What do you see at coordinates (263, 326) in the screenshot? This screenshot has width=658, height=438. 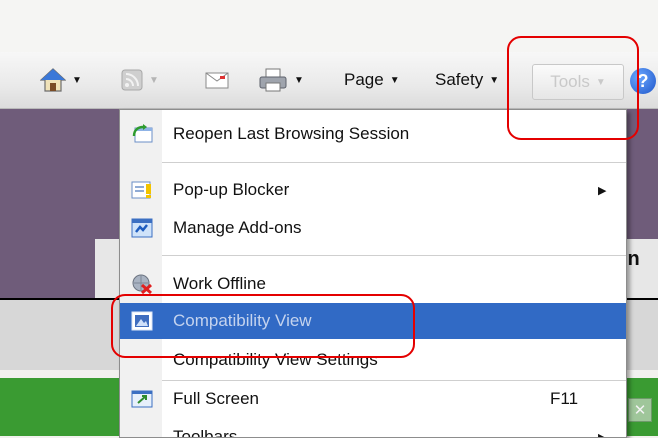 I see `compatibility-view-highlight-annotation` at bounding box center [263, 326].